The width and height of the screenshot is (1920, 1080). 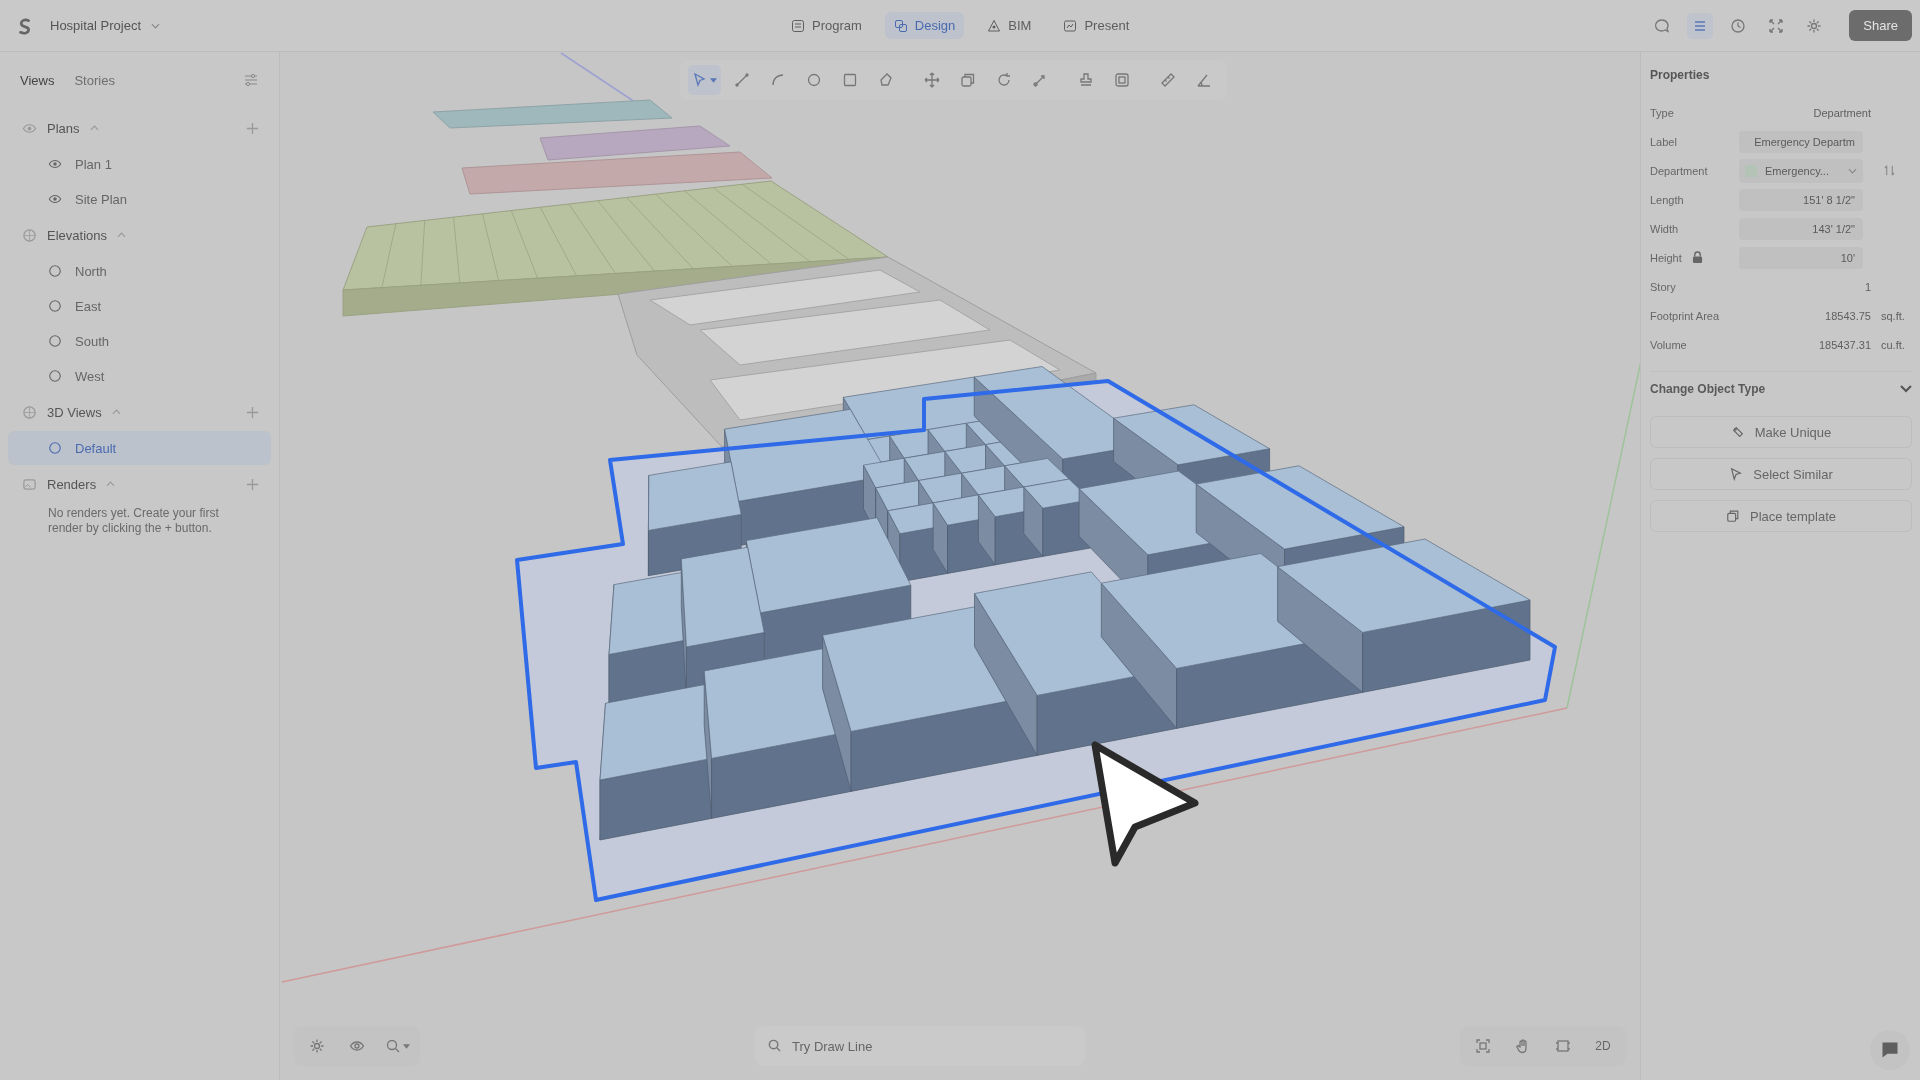 I want to click on filter-icon, so click(x=251, y=80).